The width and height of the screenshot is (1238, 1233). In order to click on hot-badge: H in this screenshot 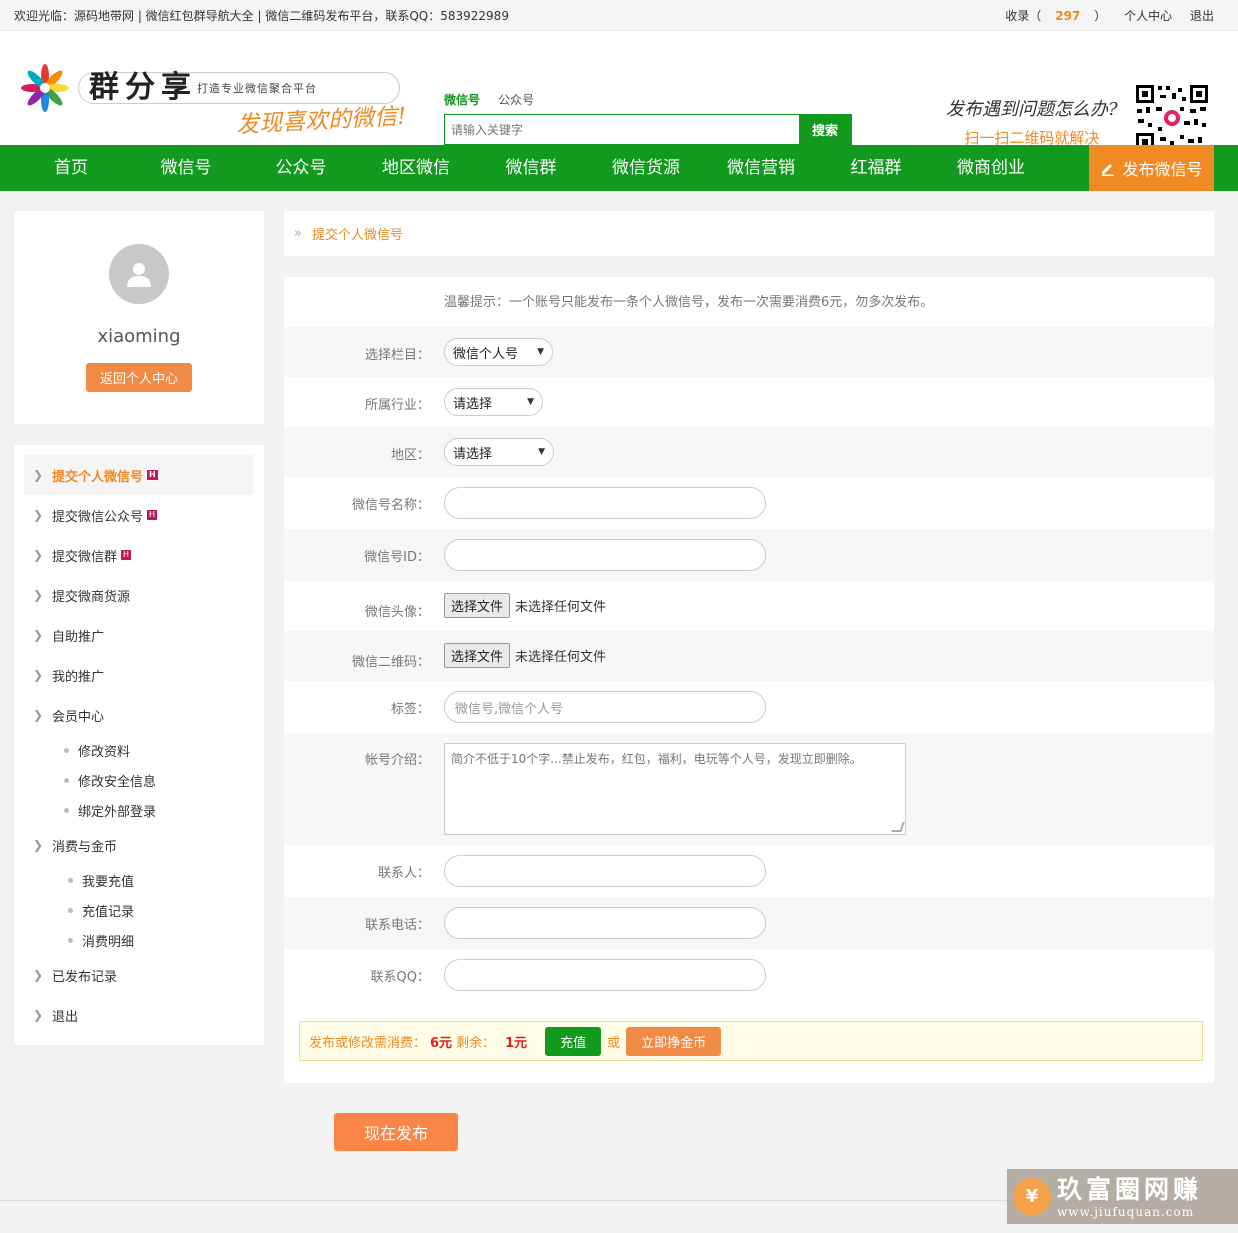, I will do `click(126, 555)`.